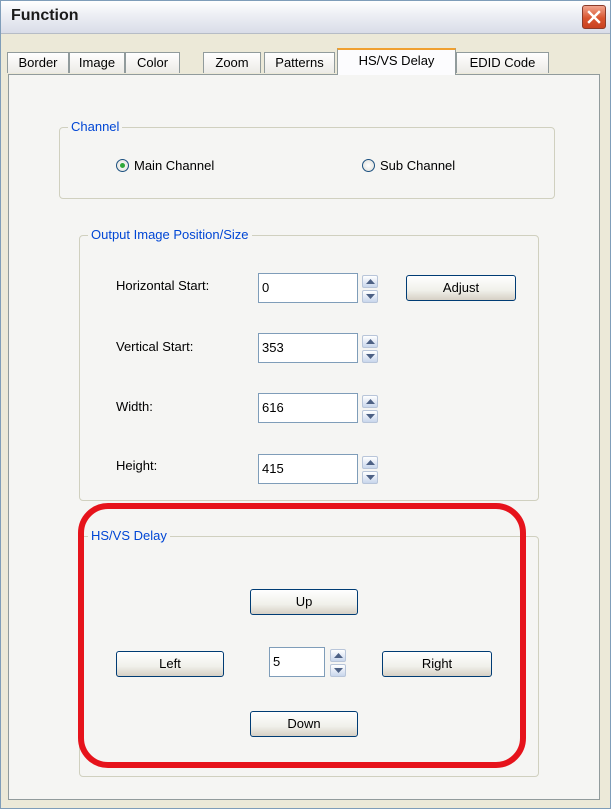 The image size is (611, 809). I want to click on up-button: Up, so click(304, 602).